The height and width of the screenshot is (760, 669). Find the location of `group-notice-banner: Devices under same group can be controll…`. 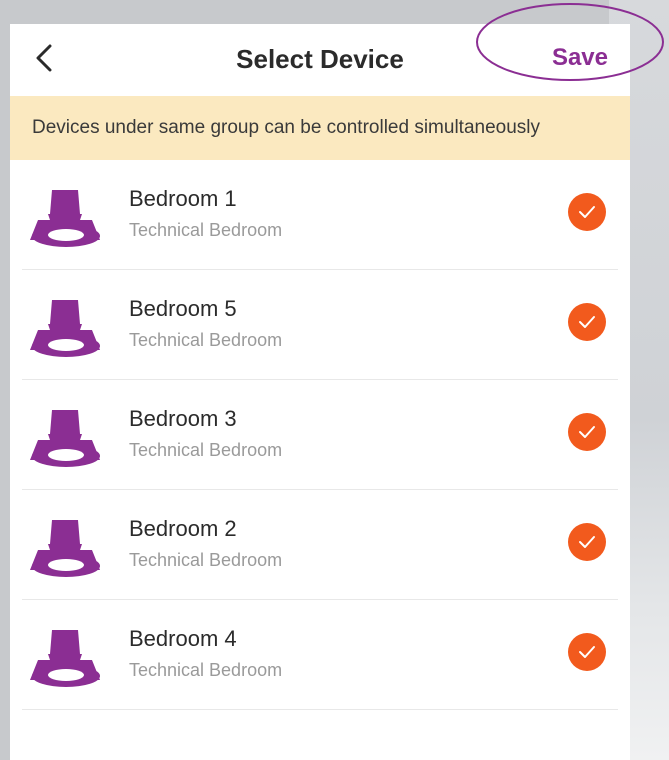

group-notice-banner: Devices under same group can be controll… is located at coordinates (320, 128).